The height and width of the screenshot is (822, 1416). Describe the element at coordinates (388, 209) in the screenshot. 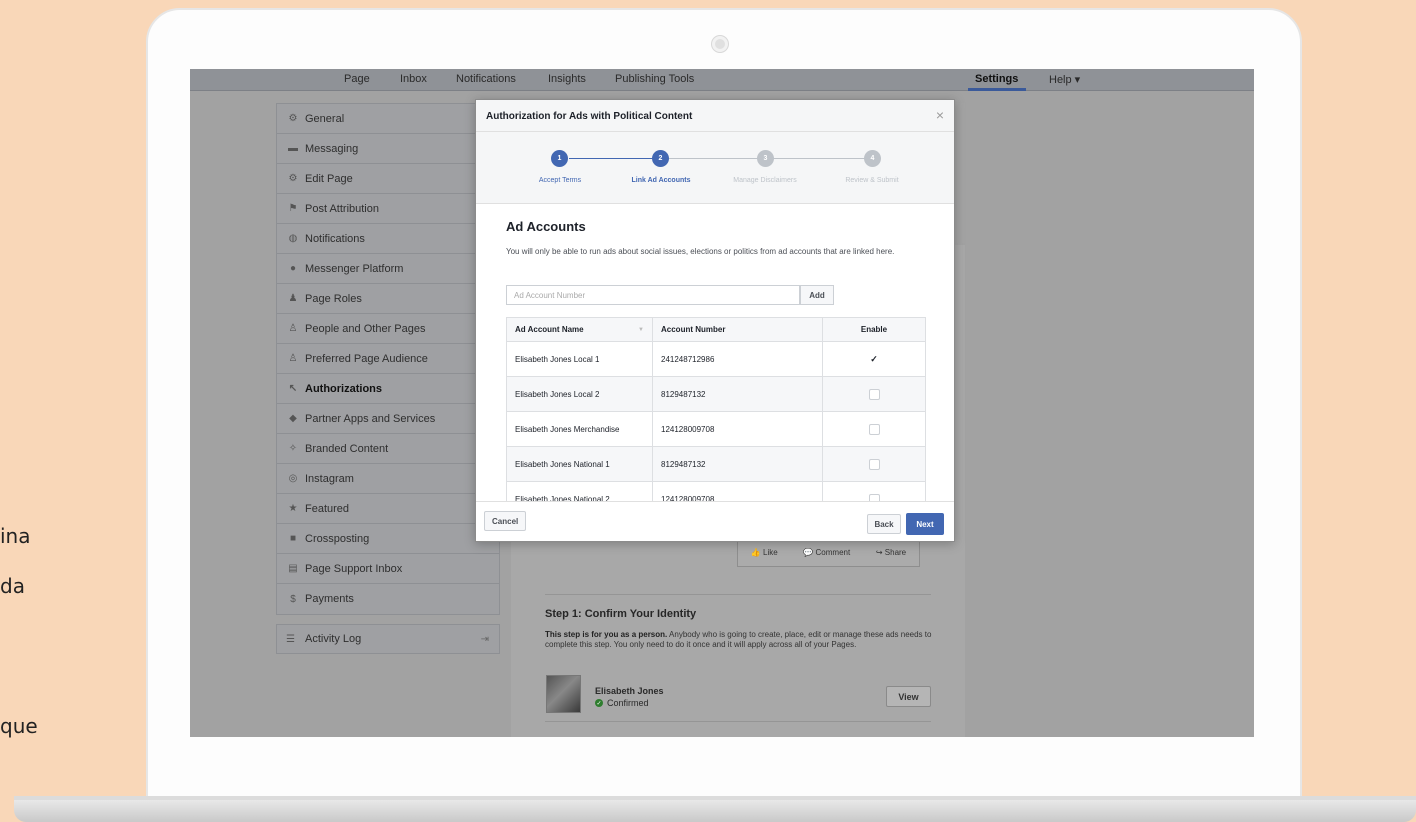

I see `sidebar-item-post-attribution: ⚑ Post Attribution` at that location.